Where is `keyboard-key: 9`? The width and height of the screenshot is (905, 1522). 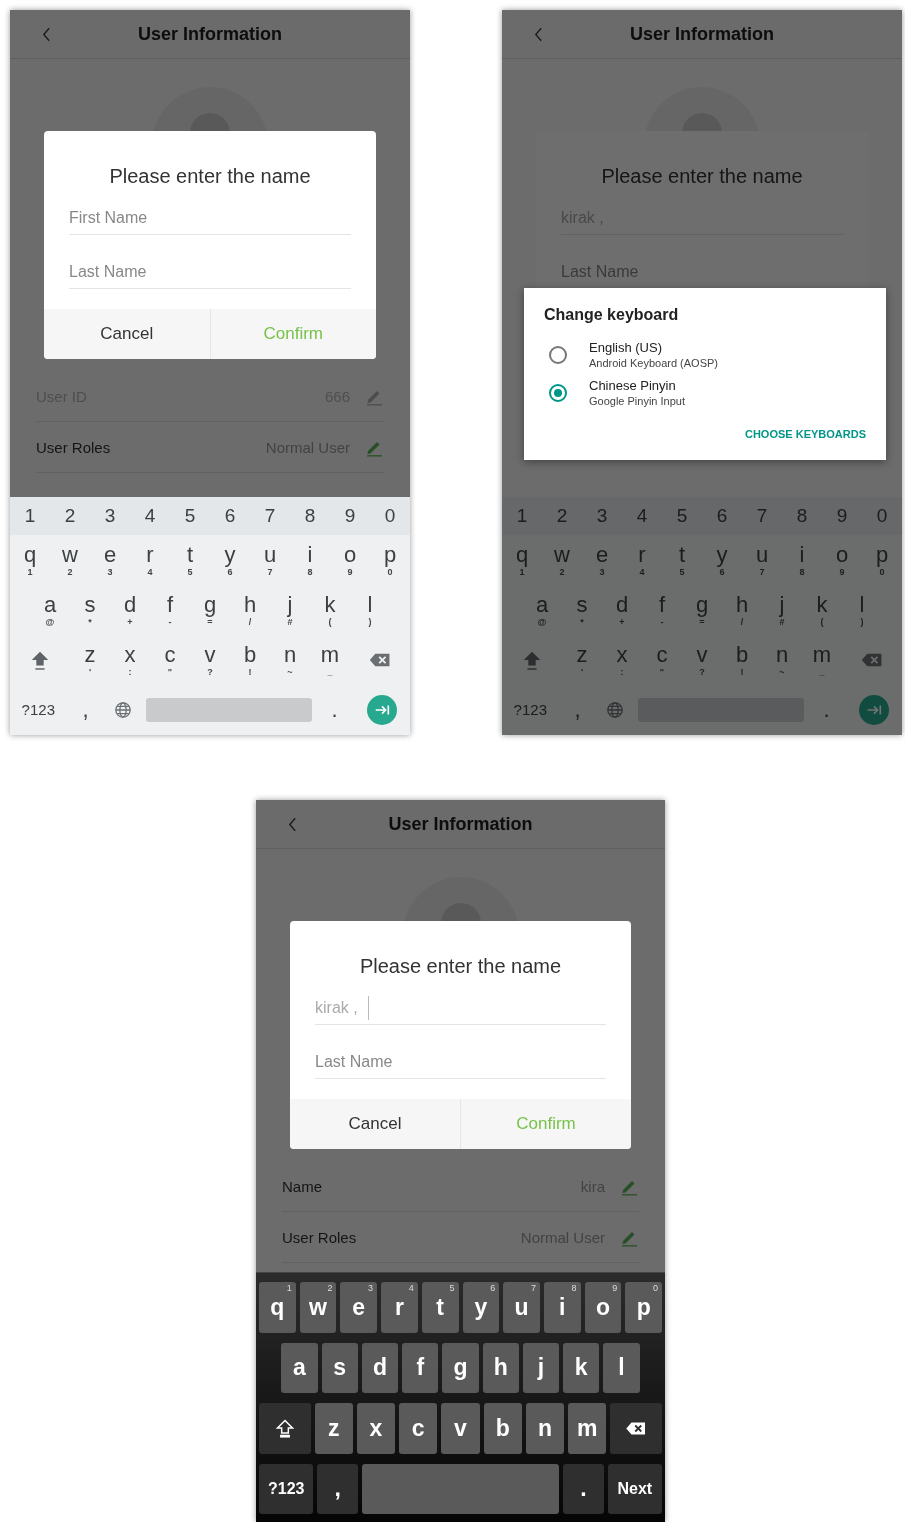 keyboard-key: 9 is located at coordinates (350, 516).